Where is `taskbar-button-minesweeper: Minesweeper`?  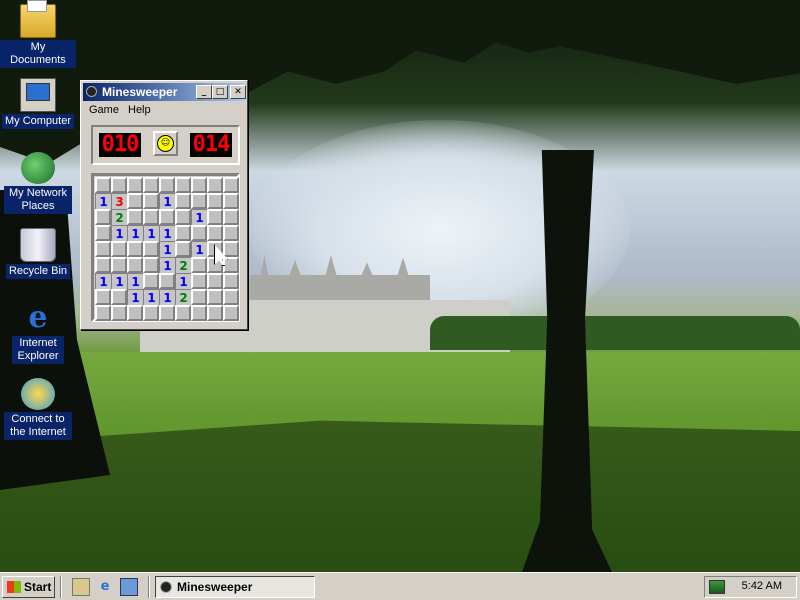
taskbar-button-minesweeper: Minesweeper is located at coordinates (235, 587).